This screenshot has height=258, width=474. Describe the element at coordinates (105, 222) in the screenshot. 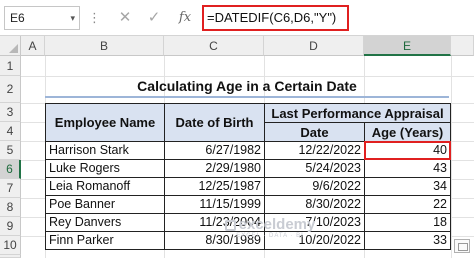

I see `cell-employee-name: Rey Danvers` at that location.